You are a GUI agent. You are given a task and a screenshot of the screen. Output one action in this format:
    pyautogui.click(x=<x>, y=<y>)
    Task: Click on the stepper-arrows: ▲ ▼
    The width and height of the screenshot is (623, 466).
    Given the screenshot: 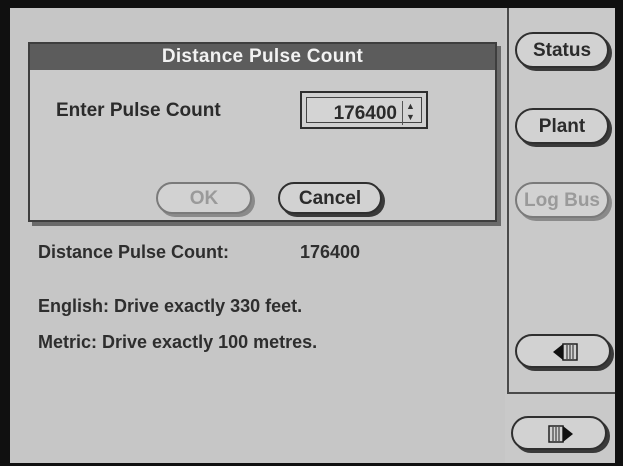 What is the action you would take?
    pyautogui.click(x=410, y=113)
    